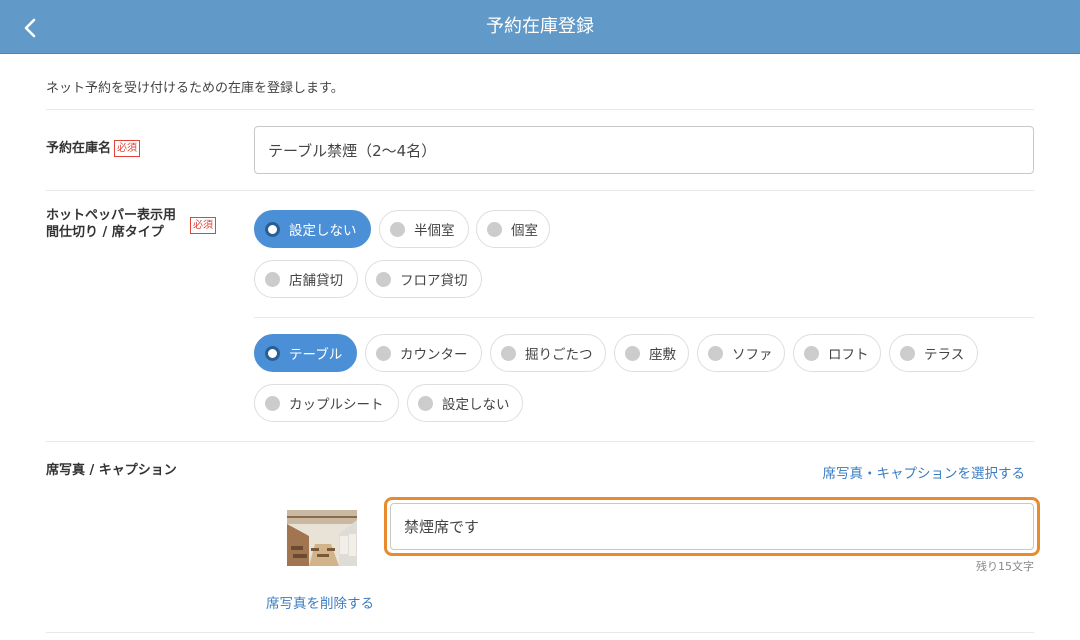 The height and width of the screenshot is (640, 1080). Describe the element at coordinates (305, 353) in the screenshot. I see `seat-option: テーブル` at that location.